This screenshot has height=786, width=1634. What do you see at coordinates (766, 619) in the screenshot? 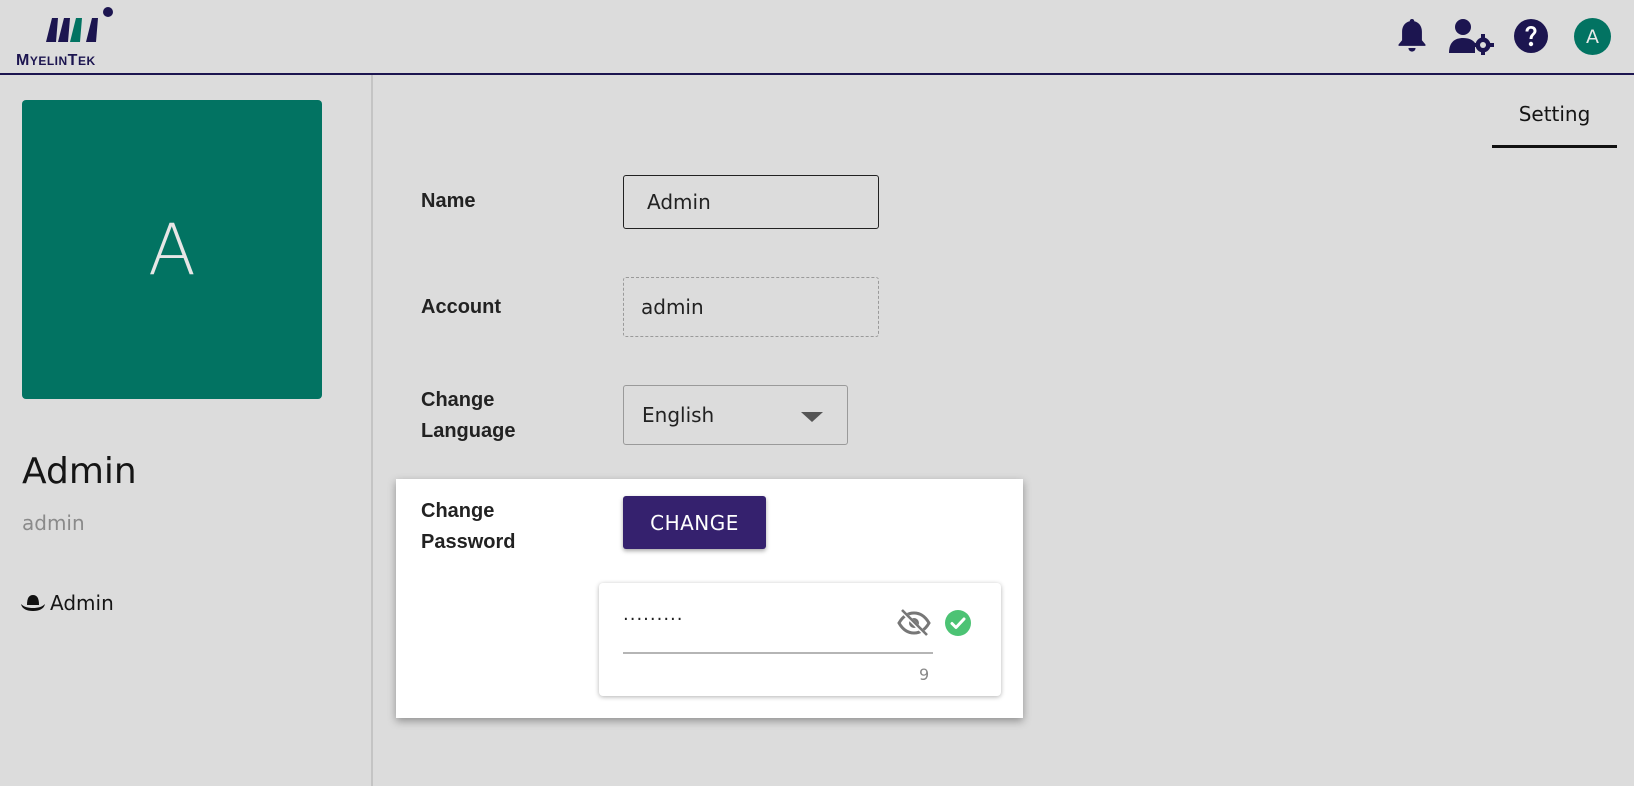
I see `password-input` at bounding box center [766, 619].